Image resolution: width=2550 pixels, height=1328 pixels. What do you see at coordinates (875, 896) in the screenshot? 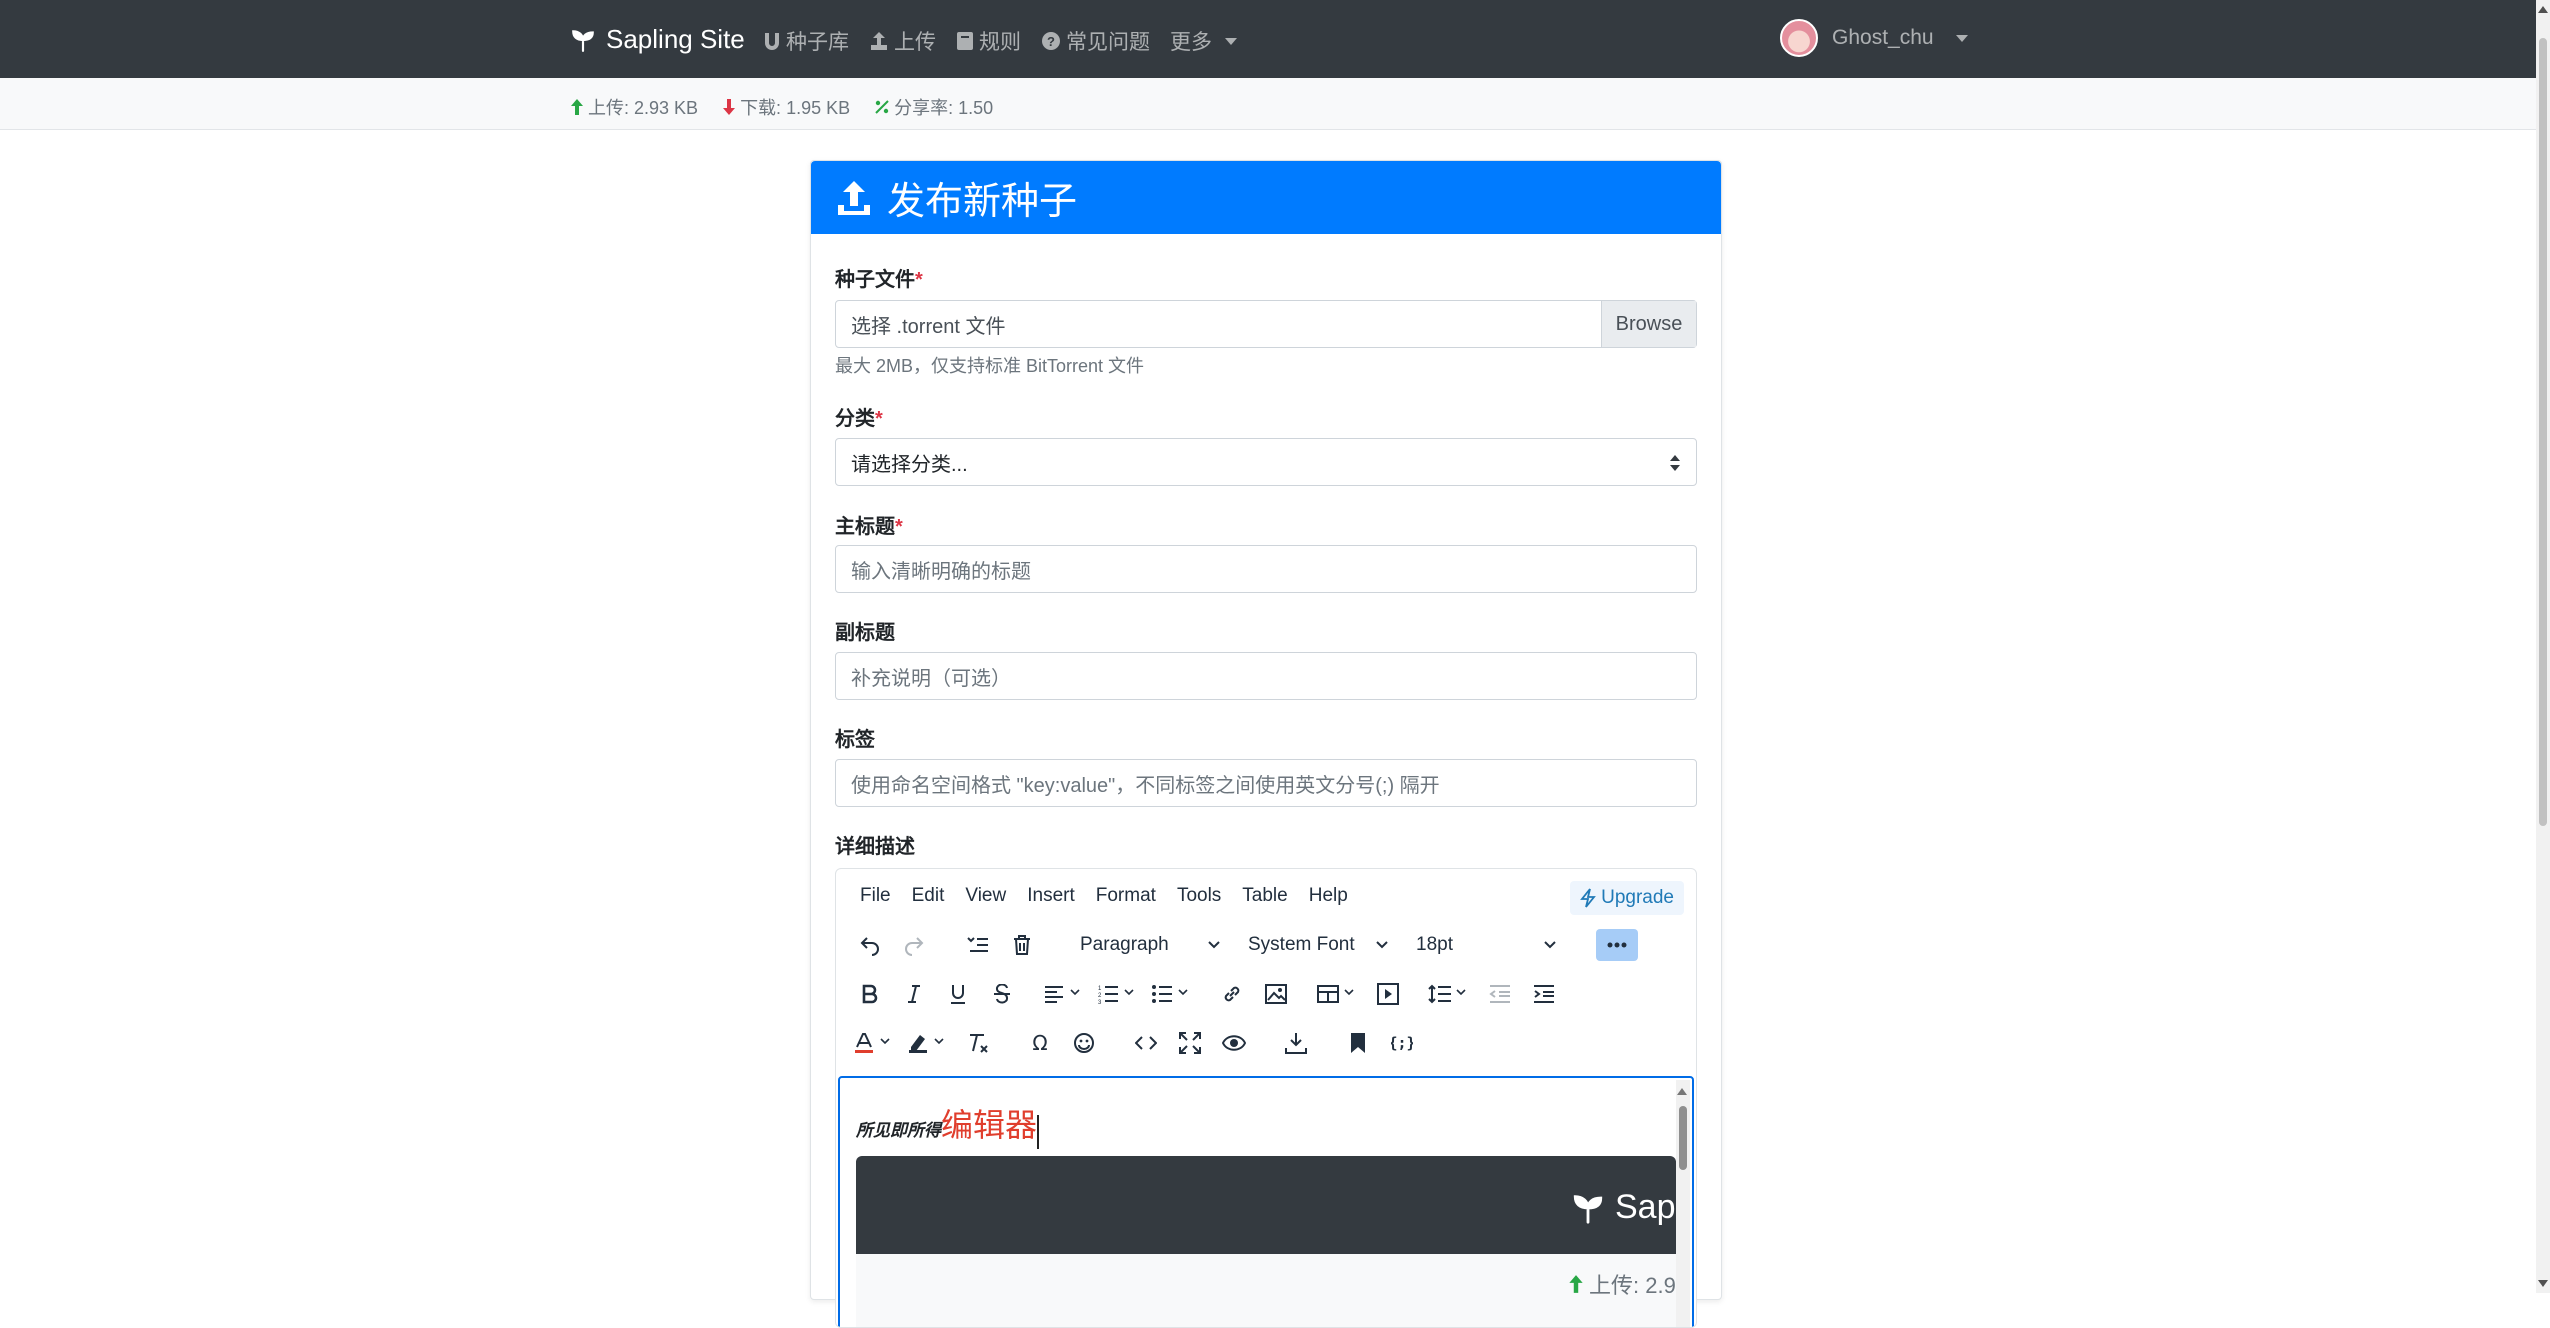
I see `menu-file: File` at bounding box center [875, 896].